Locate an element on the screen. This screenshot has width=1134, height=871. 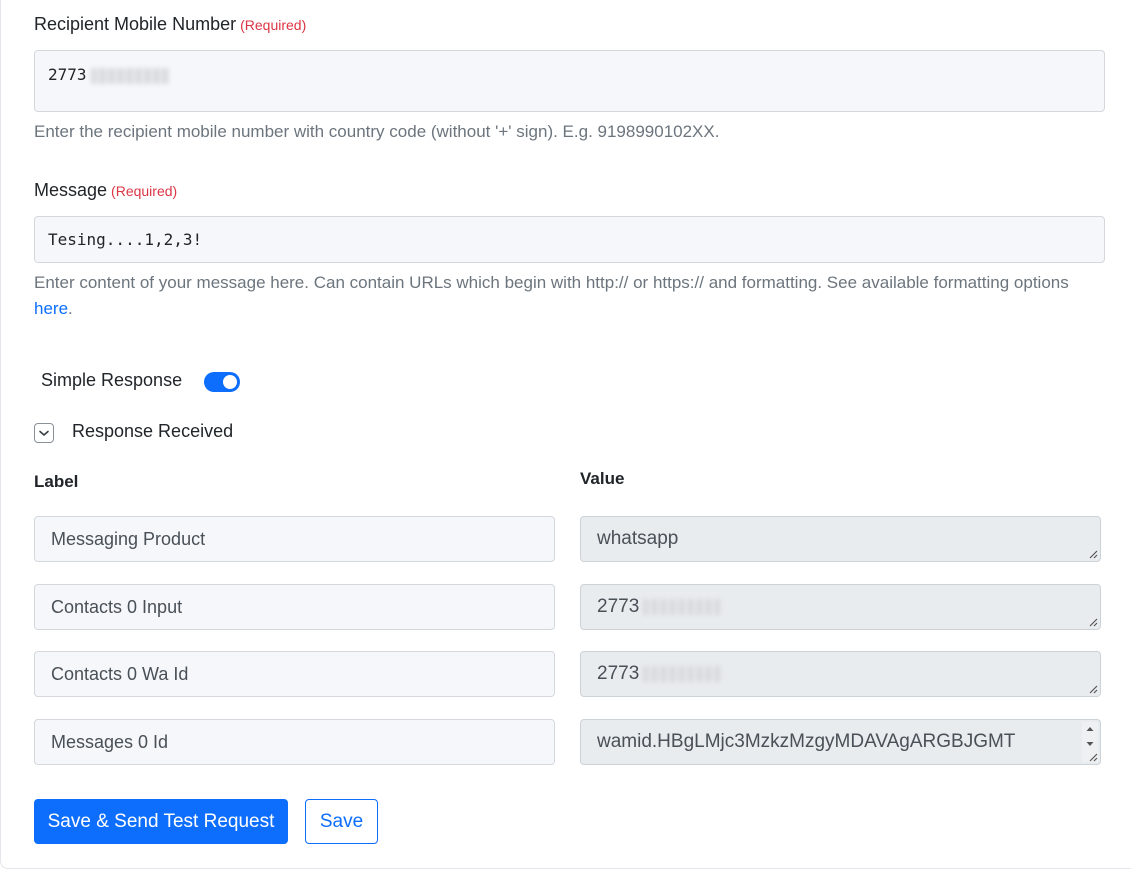
message-field-label-wrap: Message (Required) is located at coordinates (105, 190).